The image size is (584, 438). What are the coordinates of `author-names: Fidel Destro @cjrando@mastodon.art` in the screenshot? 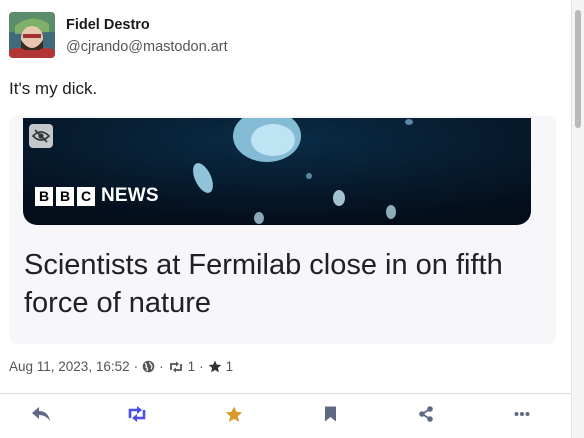 It's located at (147, 36).